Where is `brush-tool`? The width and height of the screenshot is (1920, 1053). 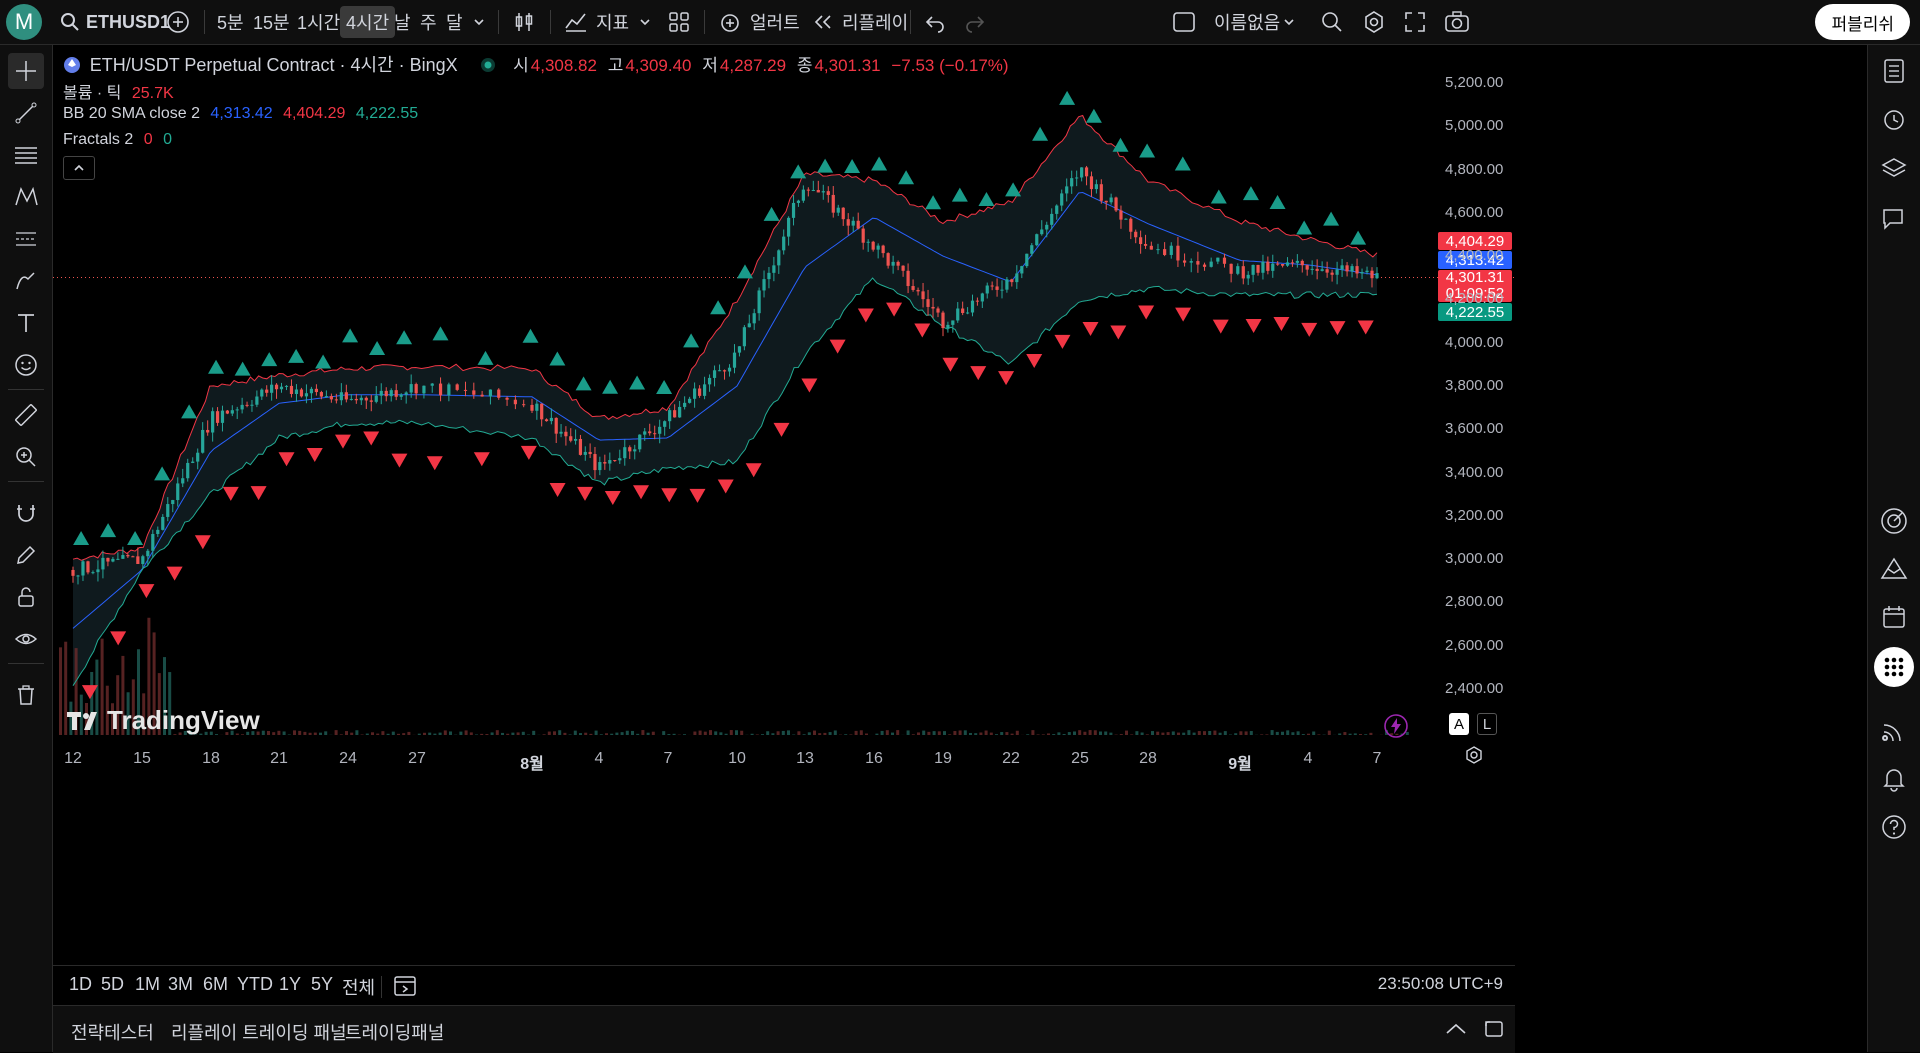
brush-tool is located at coordinates (26, 281).